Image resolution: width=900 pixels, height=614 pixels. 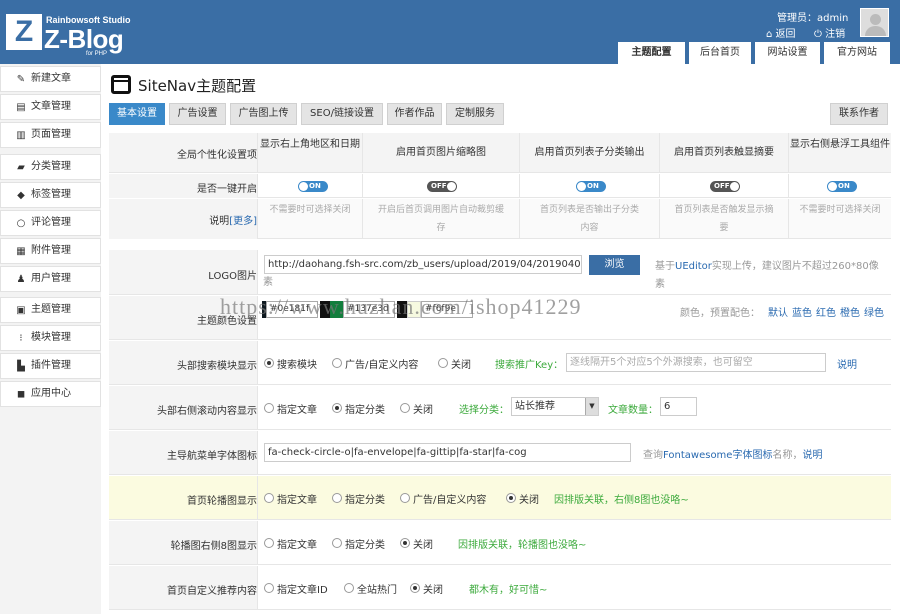 What do you see at coordinates (614, 265) in the screenshot?
I see `browse-button: 浏览` at bounding box center [614, 265].